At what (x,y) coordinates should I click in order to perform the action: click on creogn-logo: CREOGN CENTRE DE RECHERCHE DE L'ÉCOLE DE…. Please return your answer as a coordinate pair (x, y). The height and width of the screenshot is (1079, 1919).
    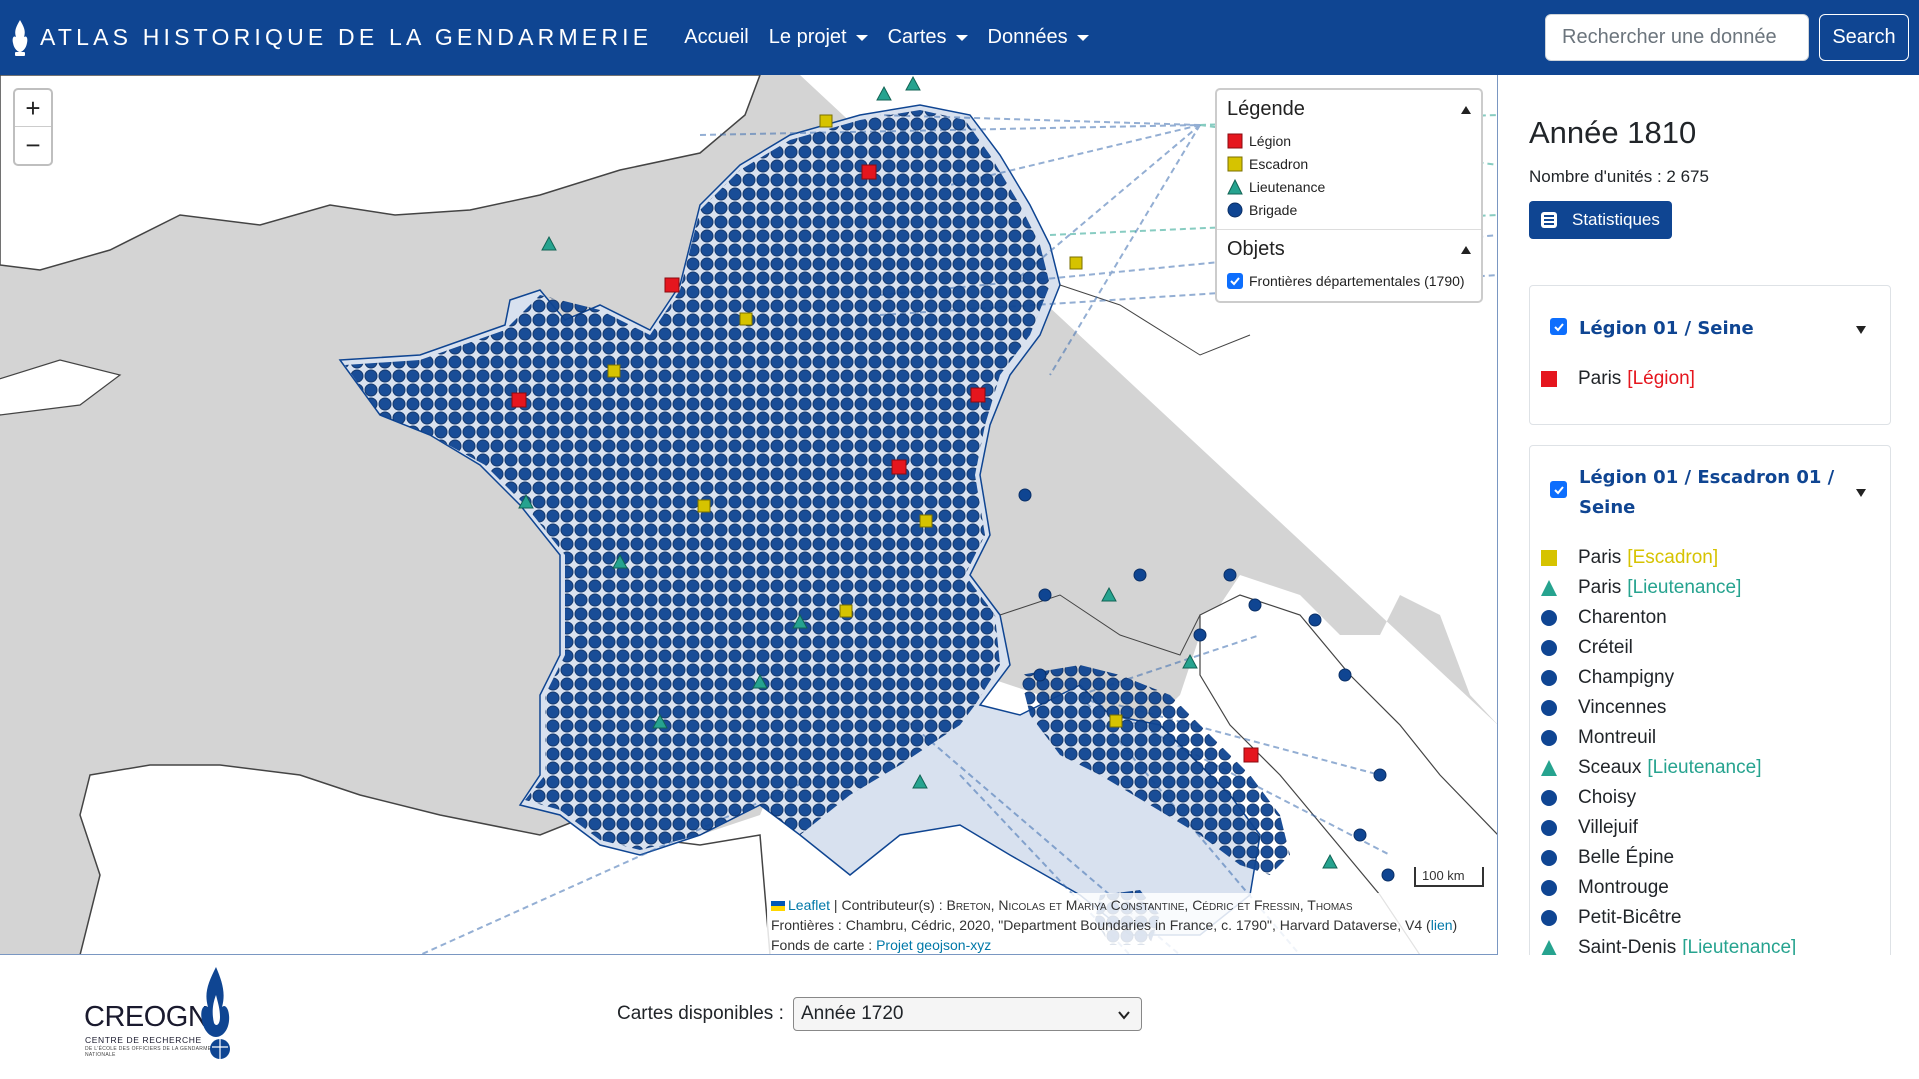
    Looking at the image, I should click on (164, 1013).